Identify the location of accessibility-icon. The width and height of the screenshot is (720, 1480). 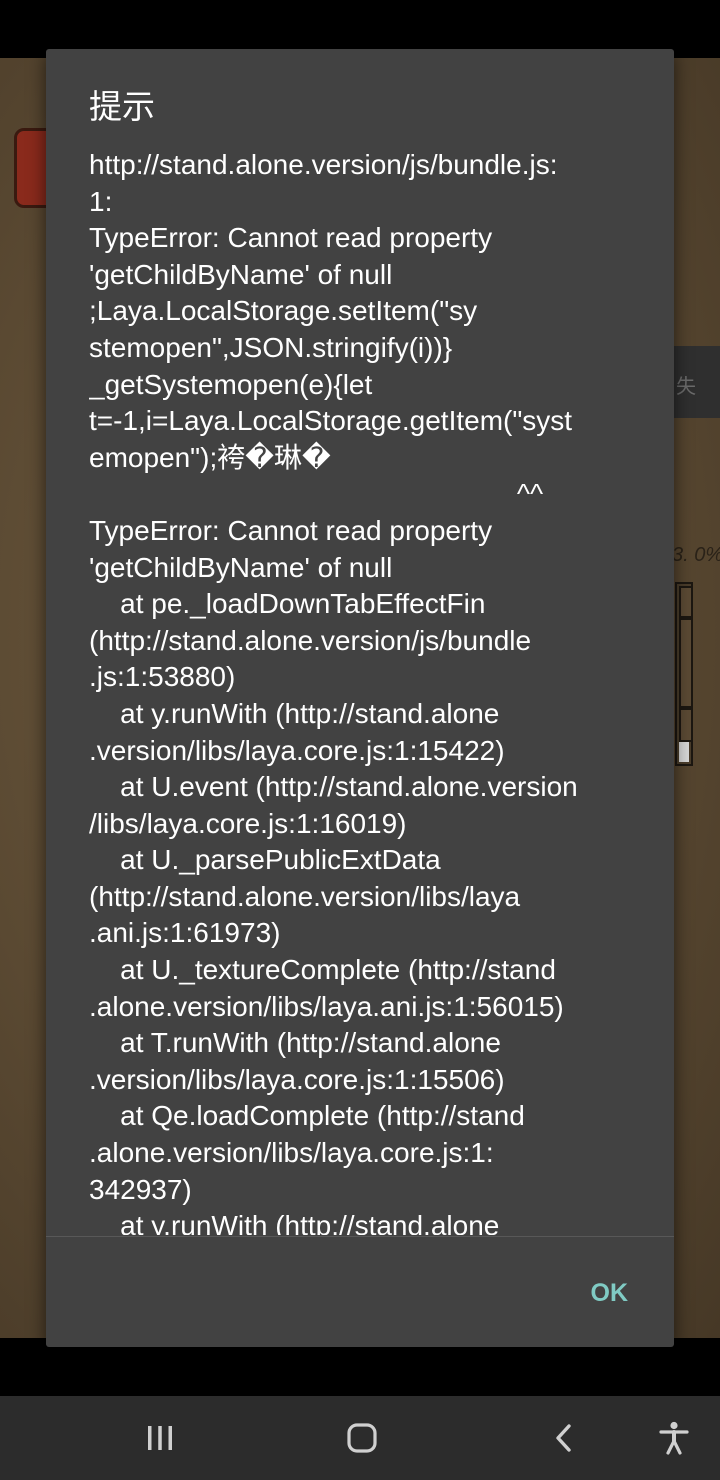
(674, 1438).